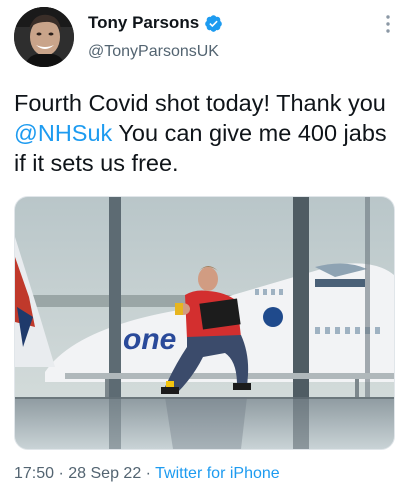 The width and height of the screenshot is (407, 500). I want to click on tweet-date: 28 Sep 22, so click(104, 473).